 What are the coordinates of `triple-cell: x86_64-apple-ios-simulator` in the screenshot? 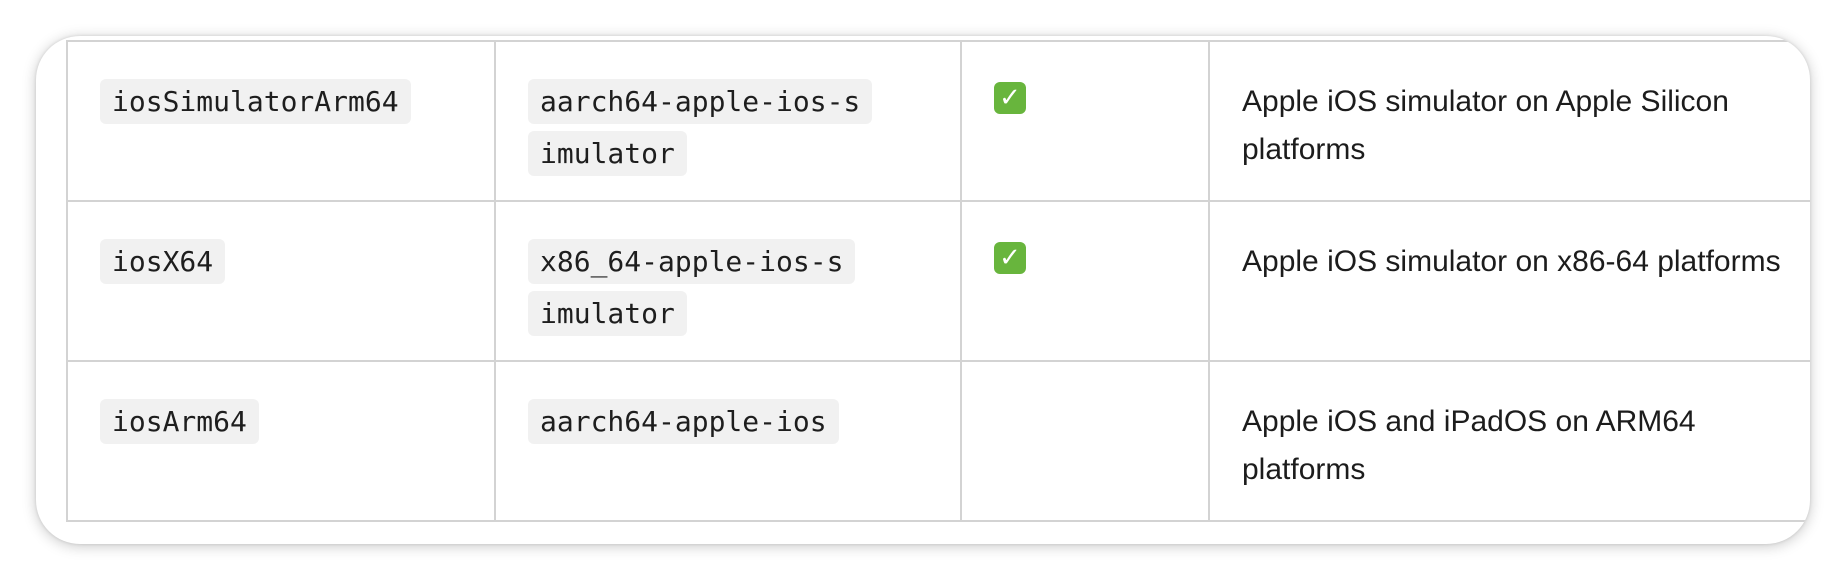 It's located at (728, 281).